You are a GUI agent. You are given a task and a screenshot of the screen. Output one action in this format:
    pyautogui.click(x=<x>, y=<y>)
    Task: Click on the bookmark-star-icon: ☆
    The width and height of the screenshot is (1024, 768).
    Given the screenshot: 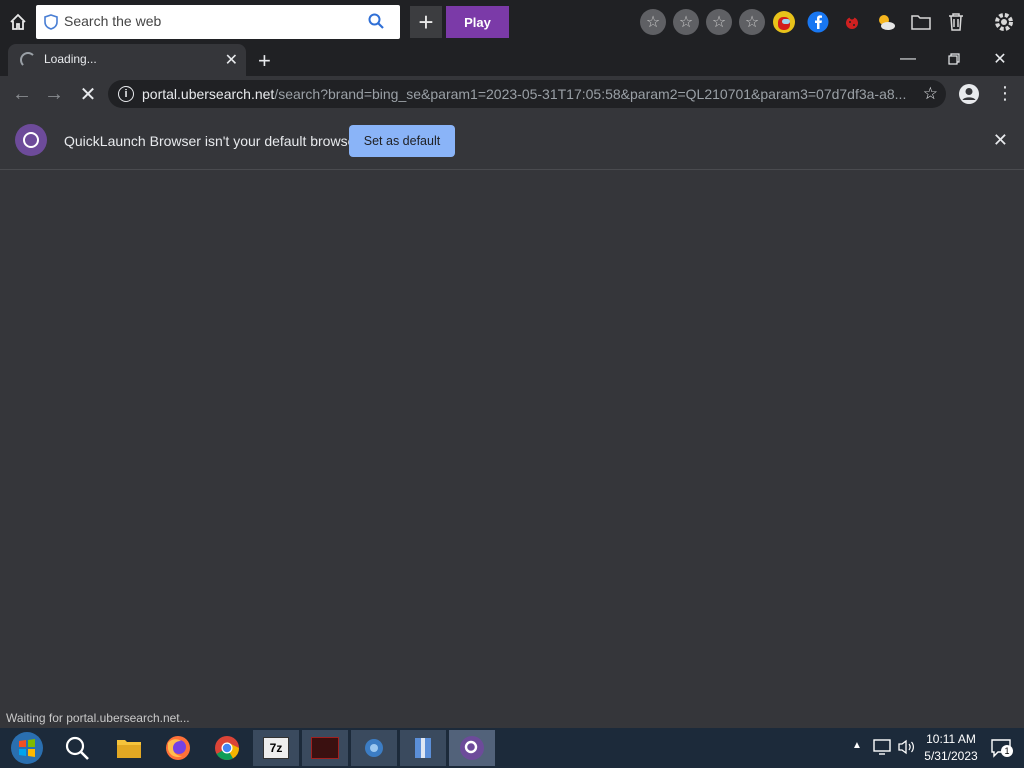 What is the action you would take?
    pyautogui.click(x=930, y=94)
    